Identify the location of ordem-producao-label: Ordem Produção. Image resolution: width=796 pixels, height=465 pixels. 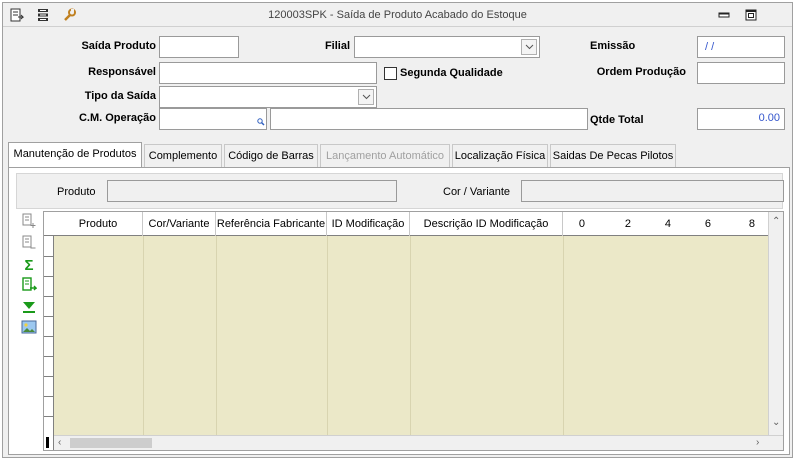
(641, 72).